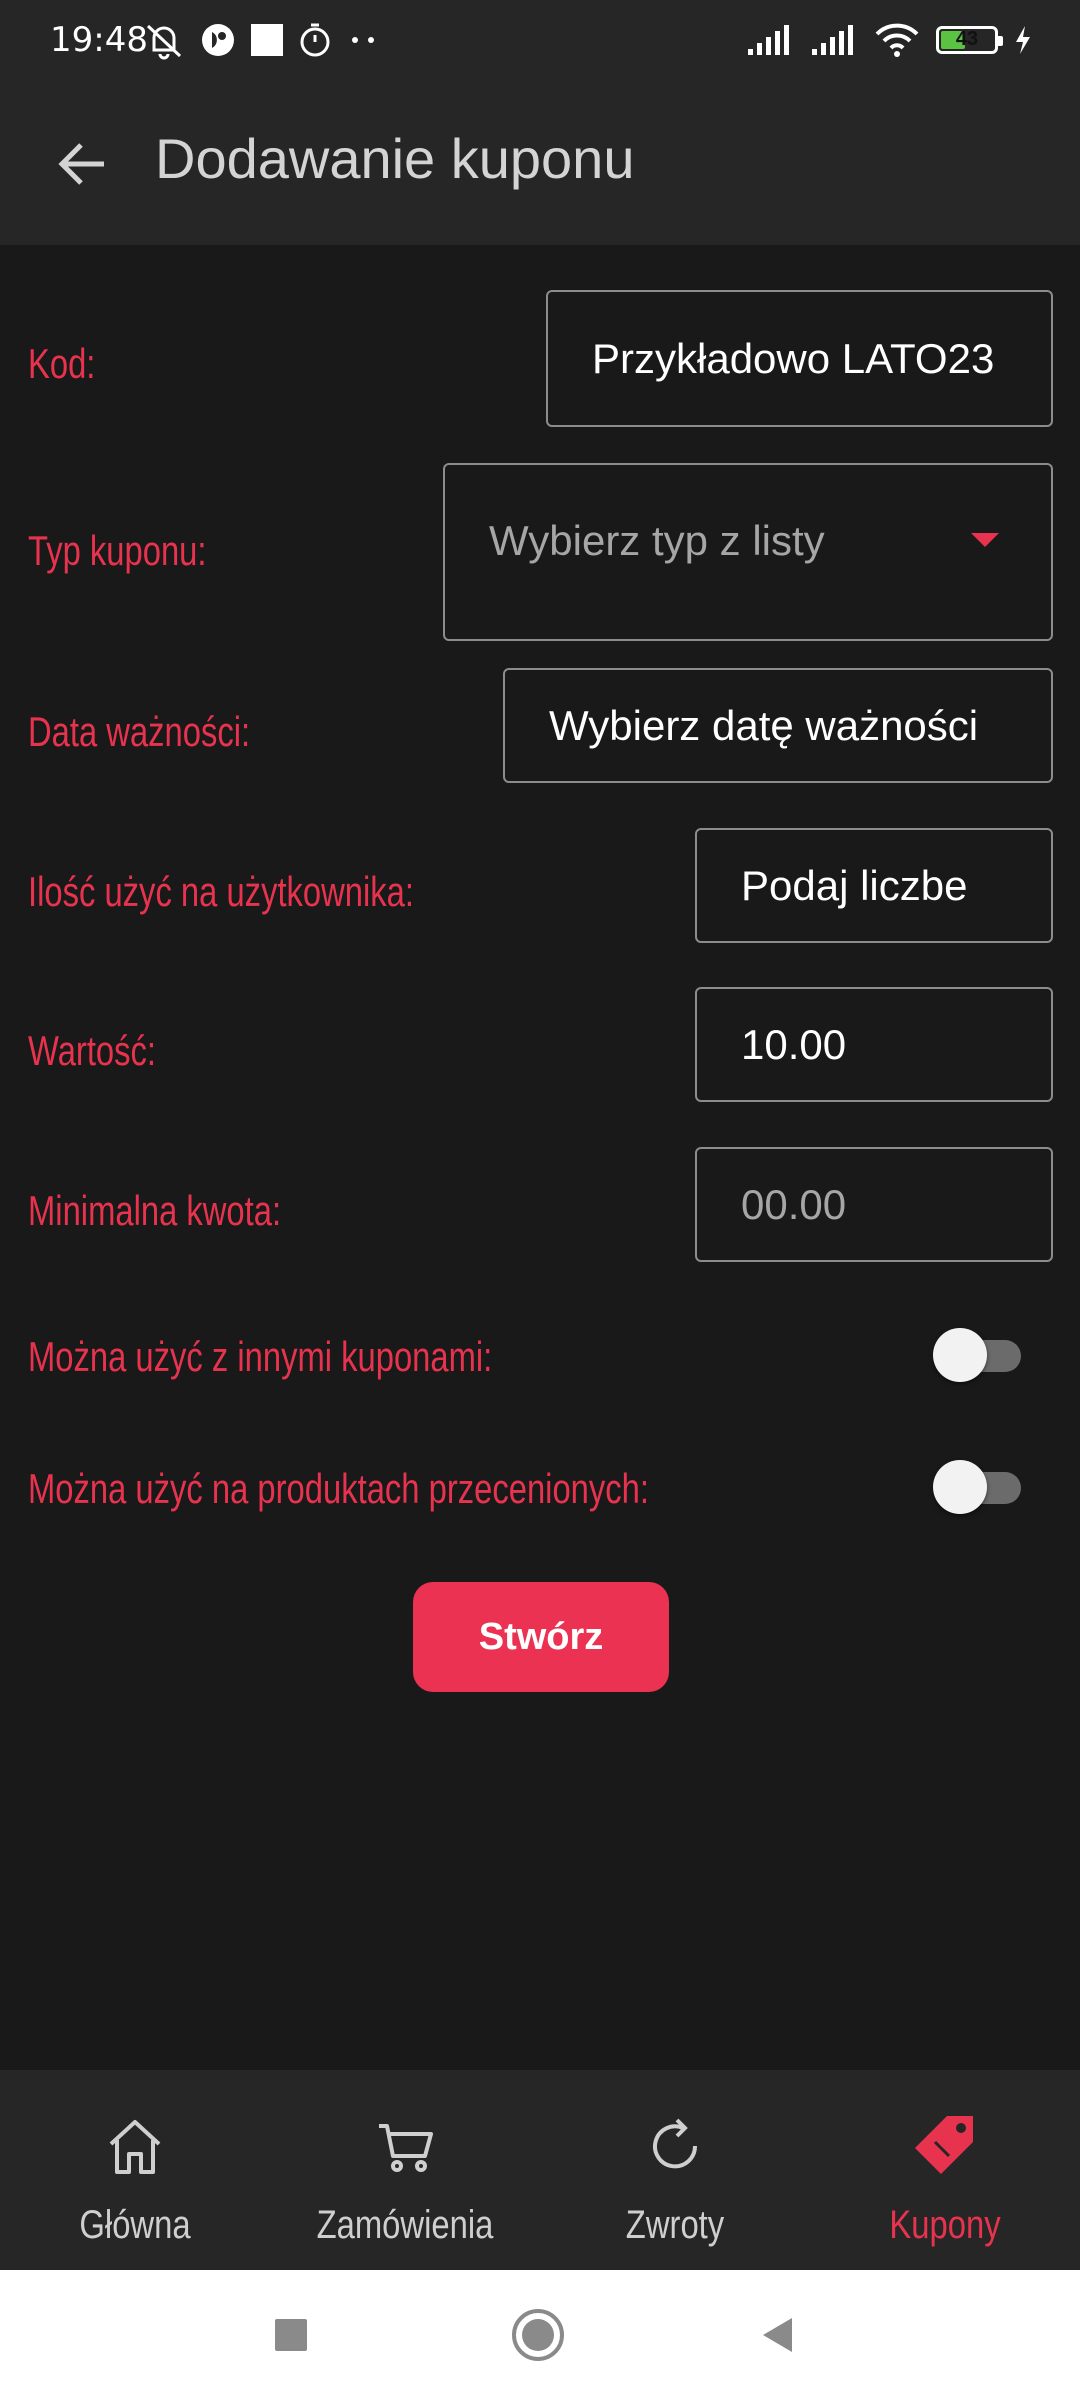 This screenshot has height=2400, width=1080. I want to click on recents-button, so click(291, 2335).